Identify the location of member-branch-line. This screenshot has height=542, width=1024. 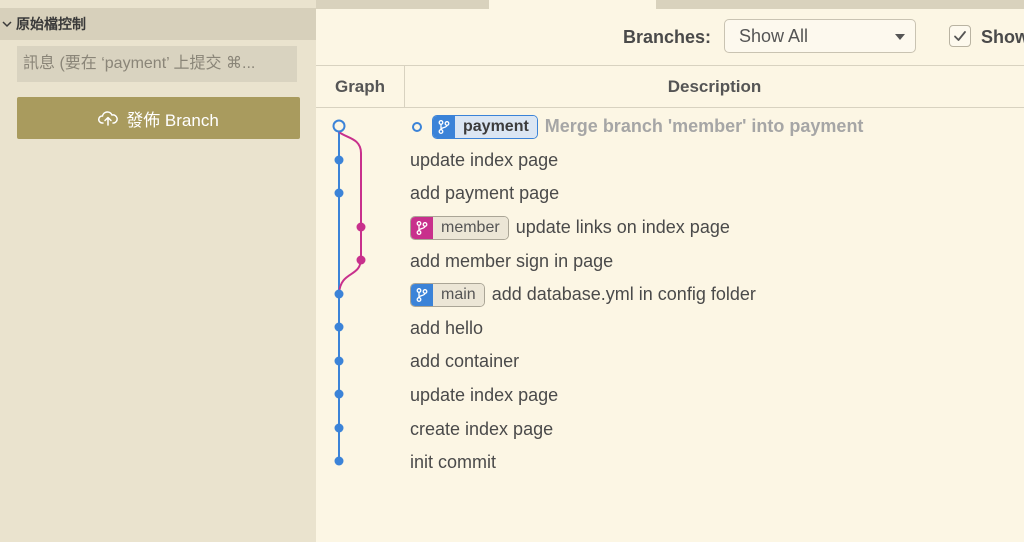
(350, 212).